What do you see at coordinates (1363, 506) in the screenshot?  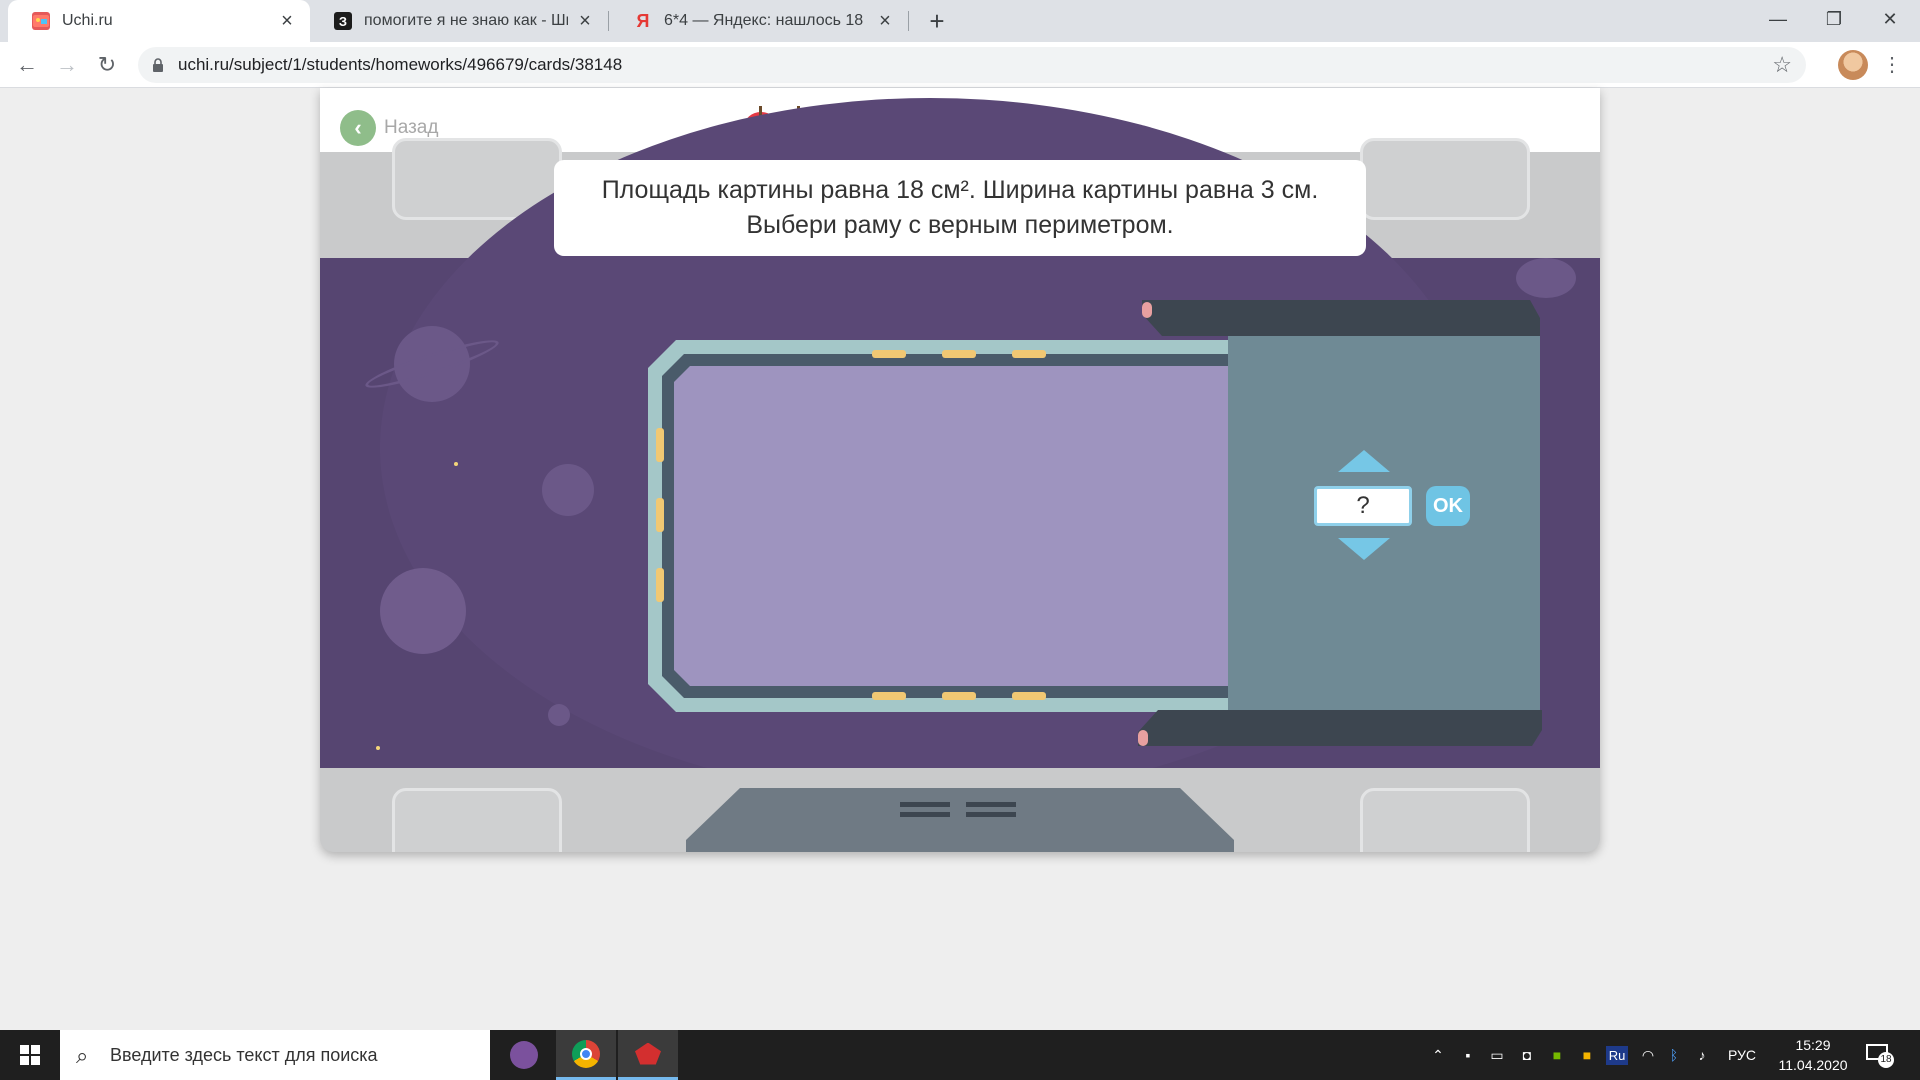 I see `answer-input` at bounding box center [1363, 506].